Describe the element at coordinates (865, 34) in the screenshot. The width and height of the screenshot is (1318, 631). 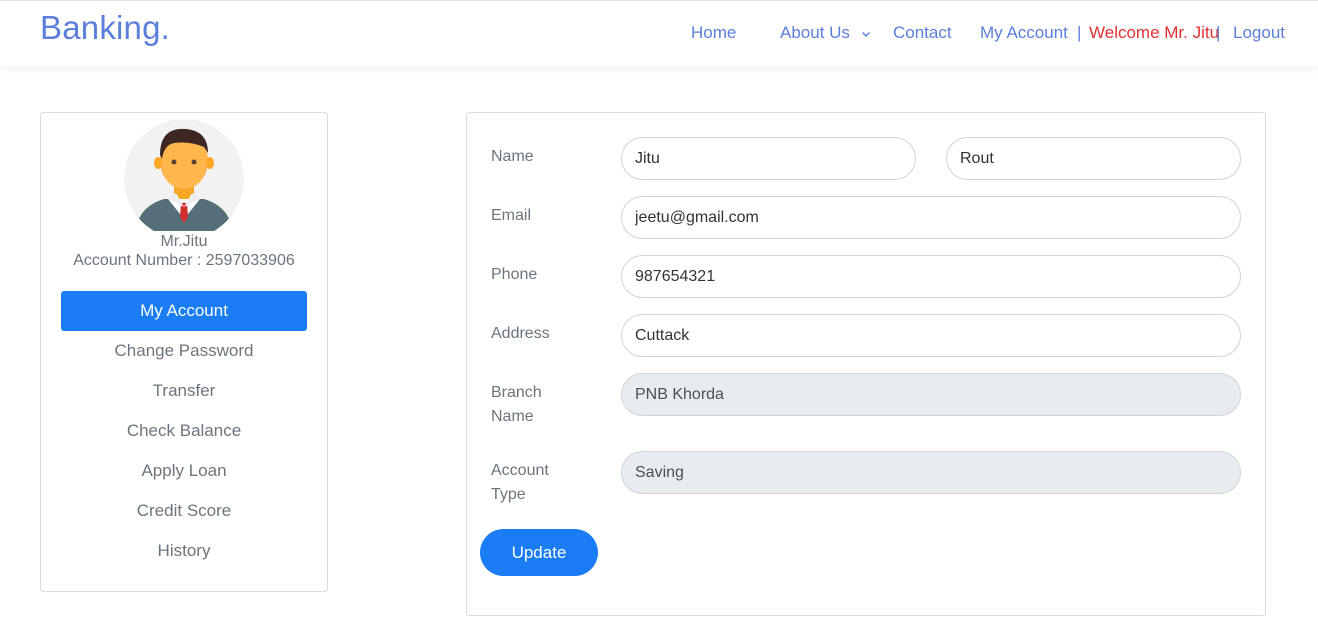
I see `chevron-down-icon` at that location.